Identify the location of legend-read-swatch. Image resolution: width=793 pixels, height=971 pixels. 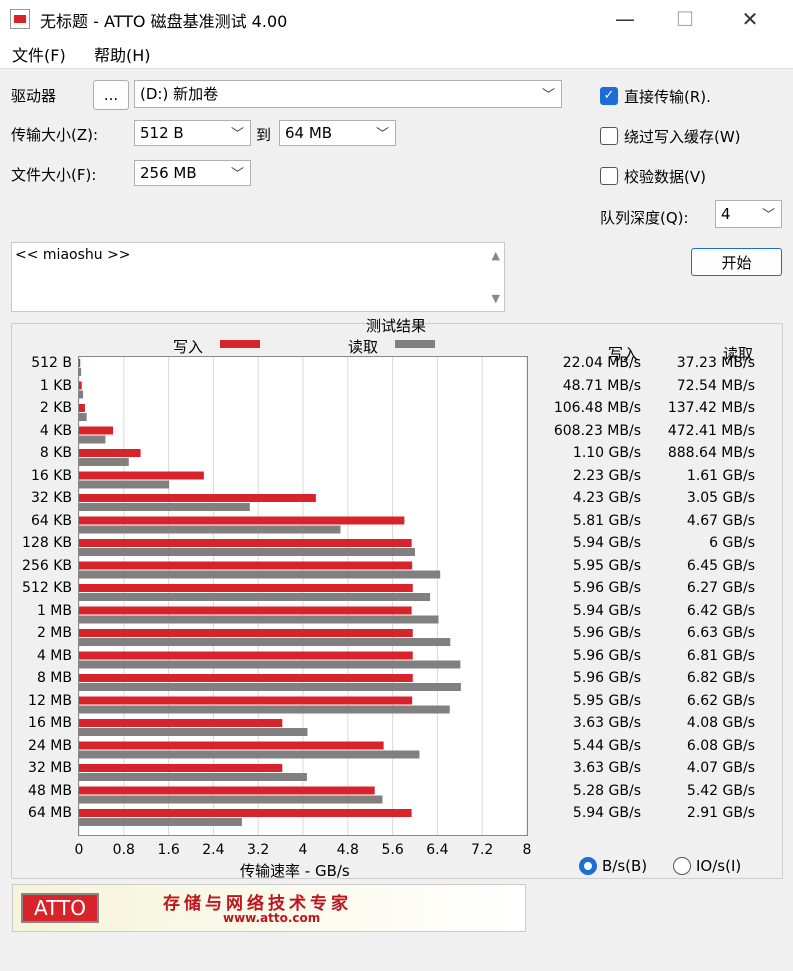
(415, 344).